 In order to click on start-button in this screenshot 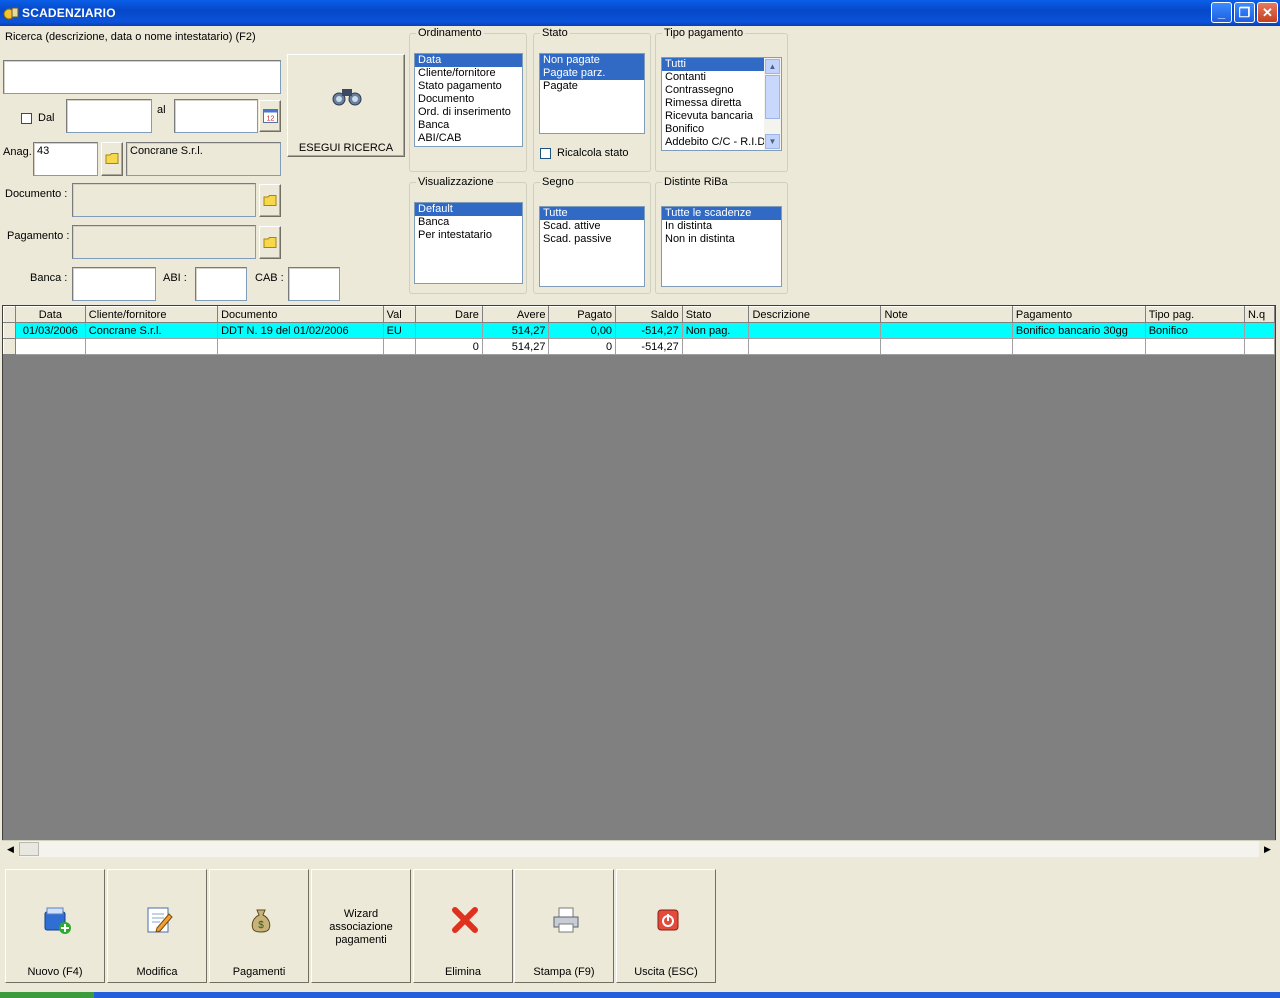, I will do `click(47, 995)`.